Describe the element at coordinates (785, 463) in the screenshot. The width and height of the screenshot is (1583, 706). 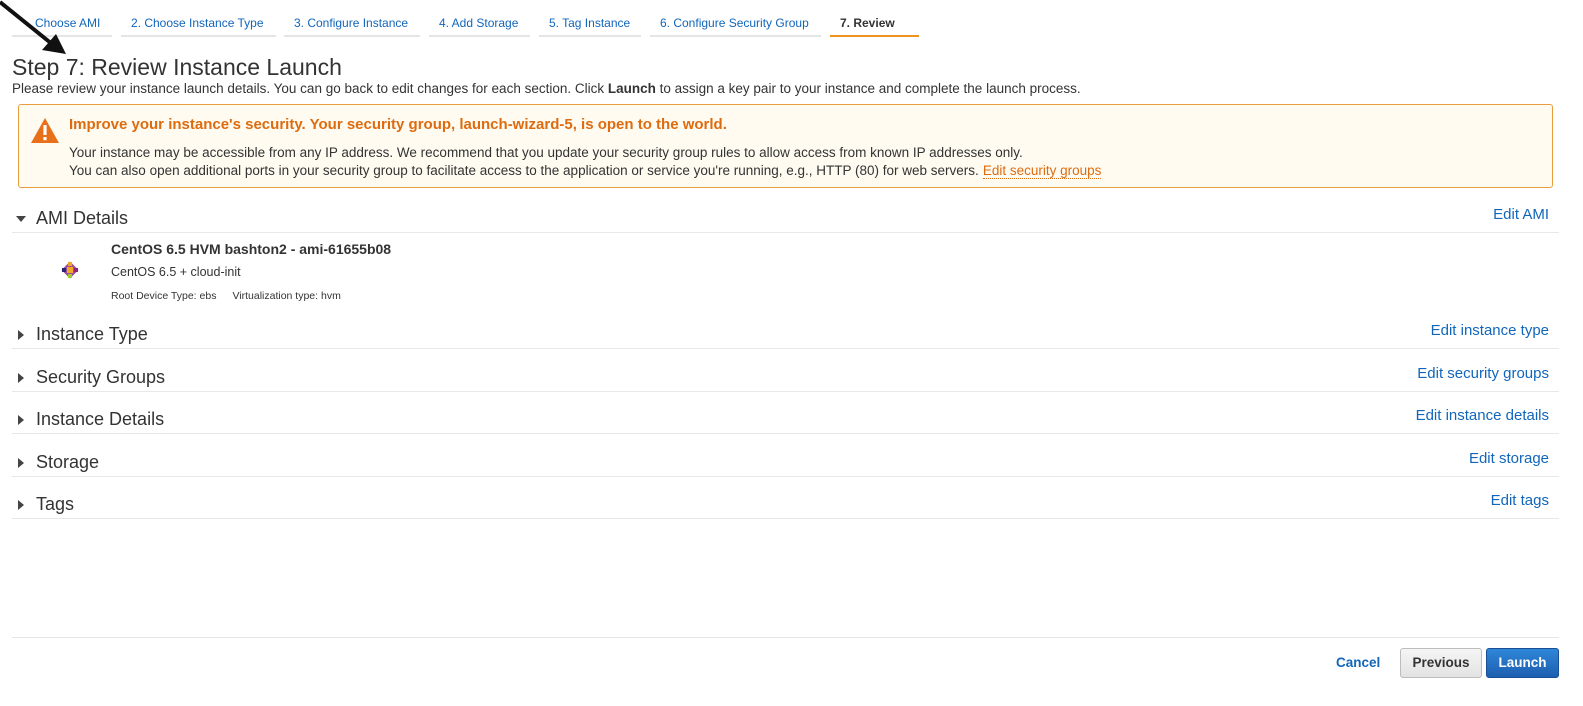
I see `section-storage: Storage Edit storage` at that location.